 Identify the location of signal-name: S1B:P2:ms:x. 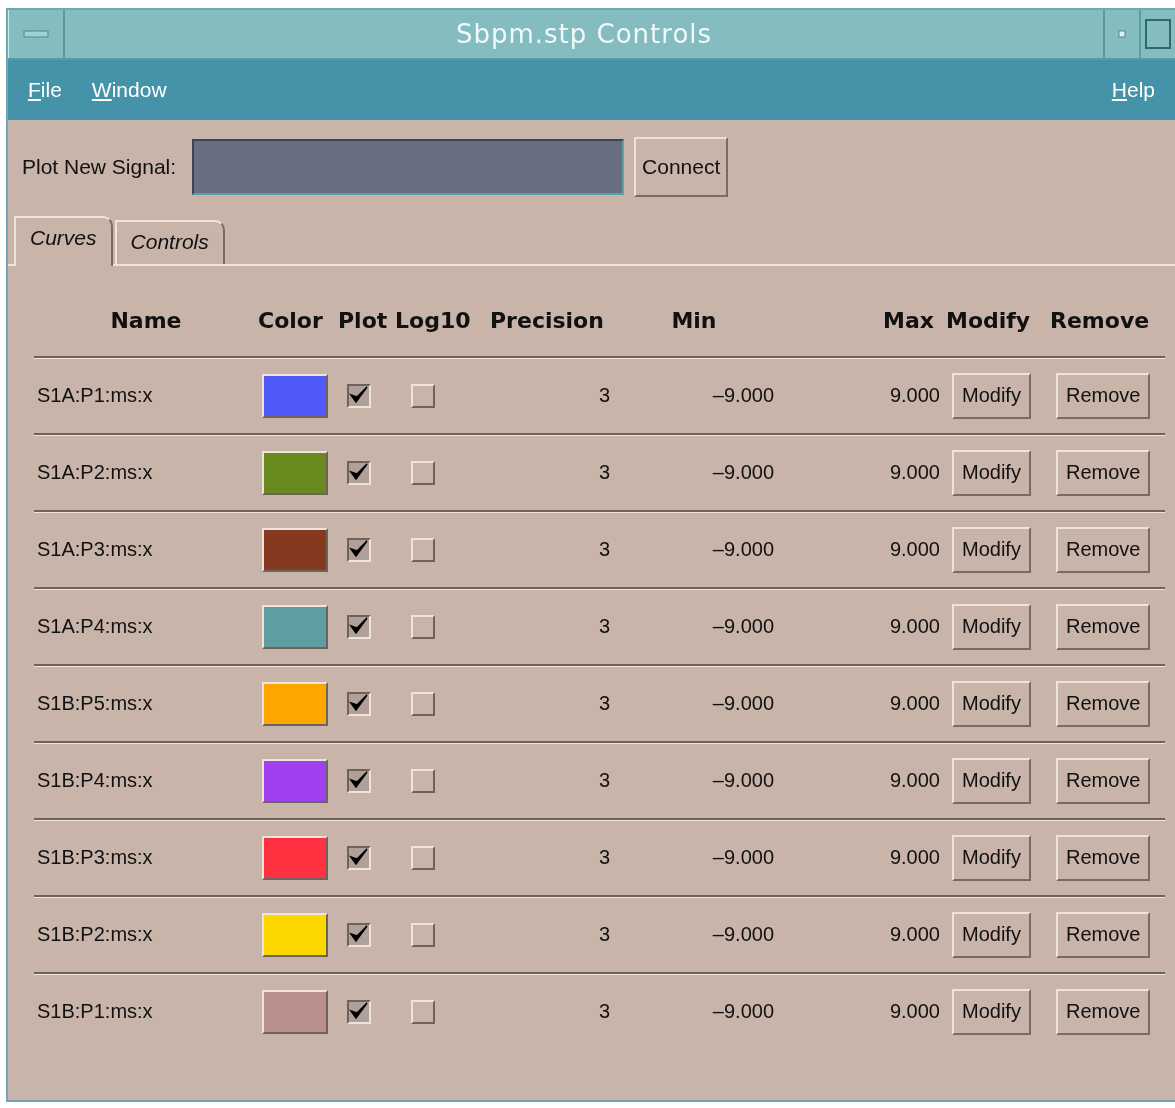
(95, 934).